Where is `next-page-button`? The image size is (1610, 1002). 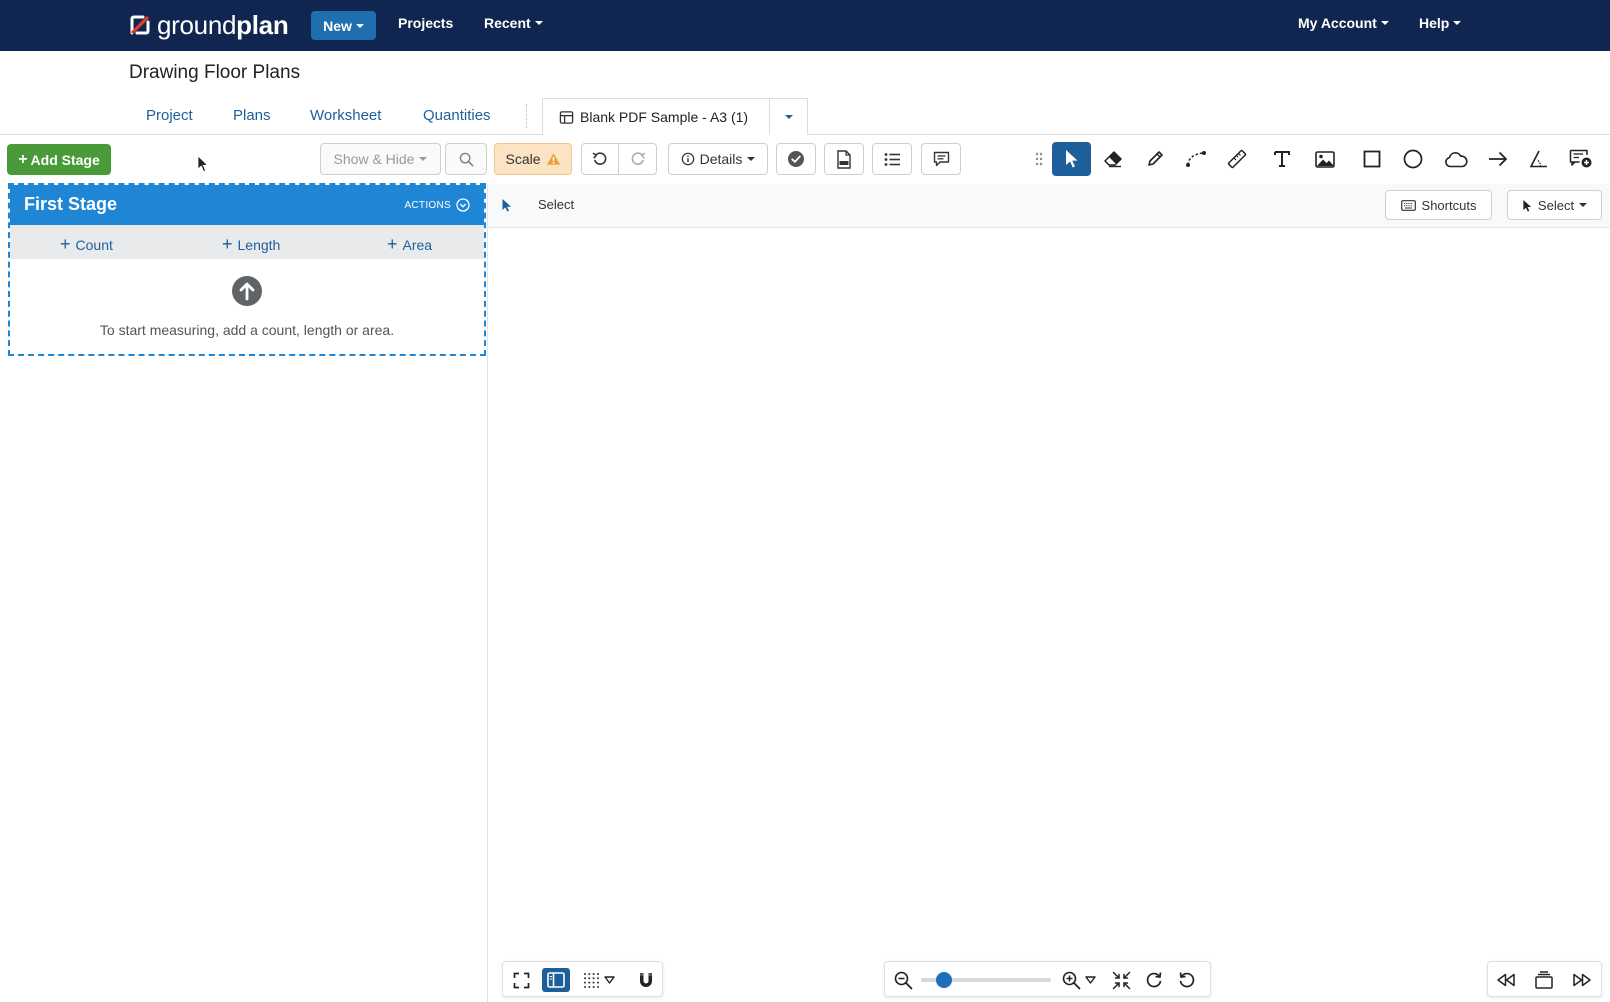
next-page-button is located at coordinates (1582, 980).